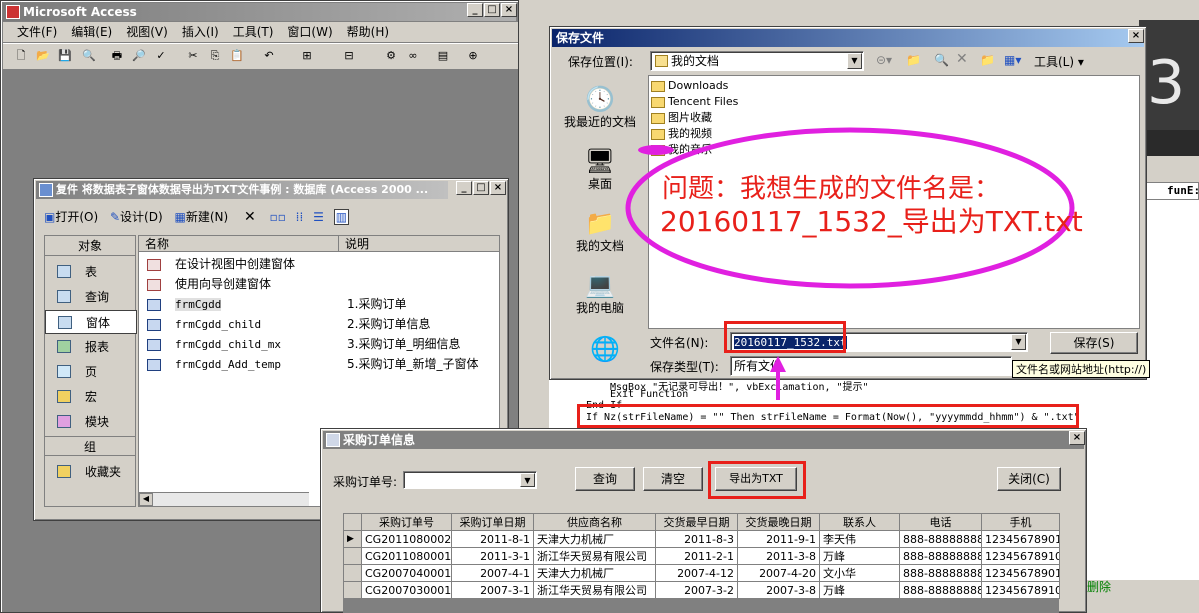  I want to click on order-form-title-bar: 采购订单信息, so click(703, 440).